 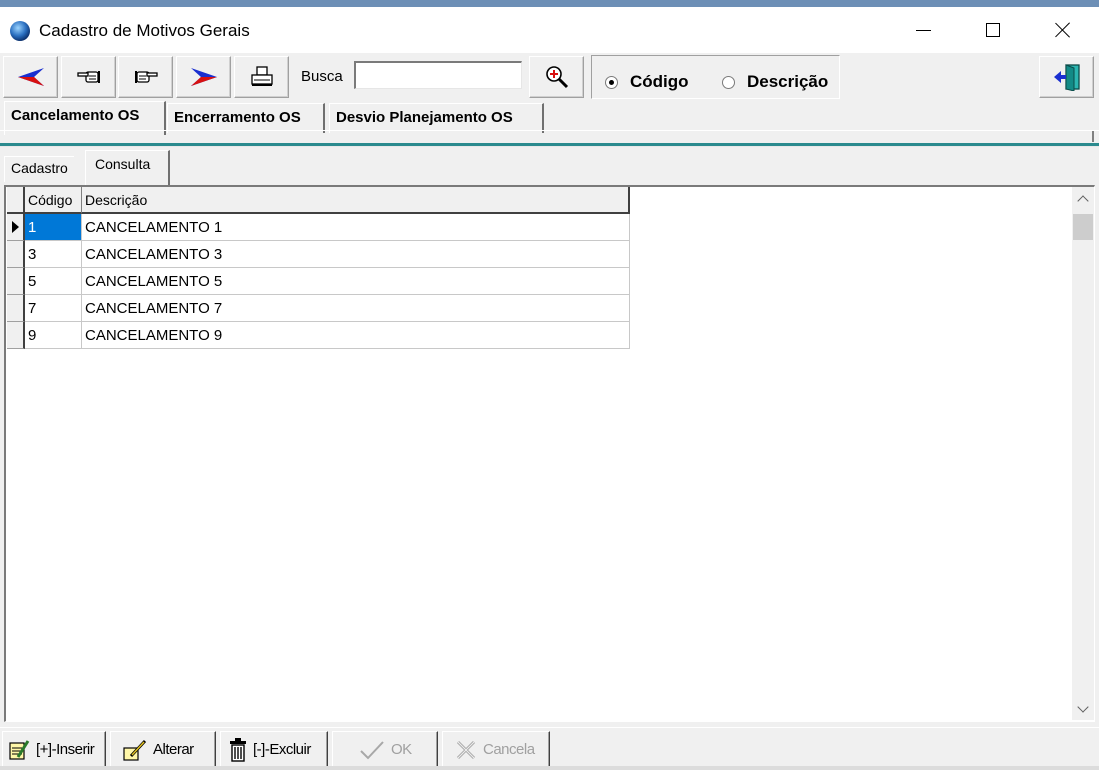 I want to click on radio-descricao-dot, so click(x=728, y=82).